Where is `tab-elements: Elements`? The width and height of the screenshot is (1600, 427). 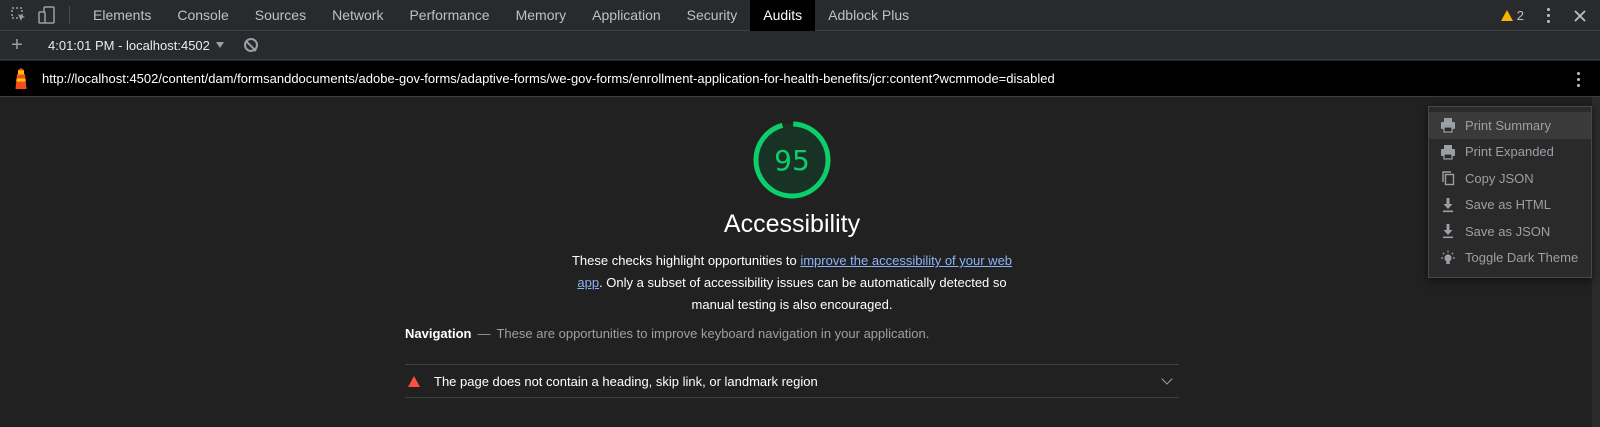
tab-elements: Elements is located at coordinates (122, 15).